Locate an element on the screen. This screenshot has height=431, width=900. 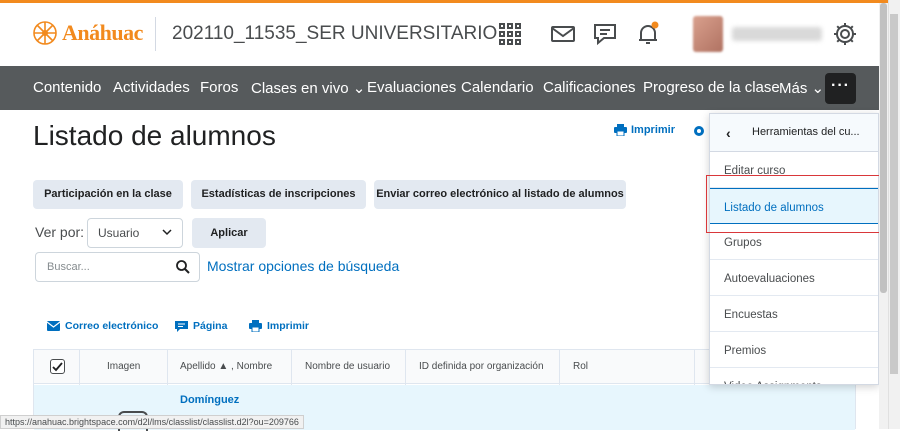
col-nombre-usuario: Nombre de usuario is located at coordinates (347, 366).